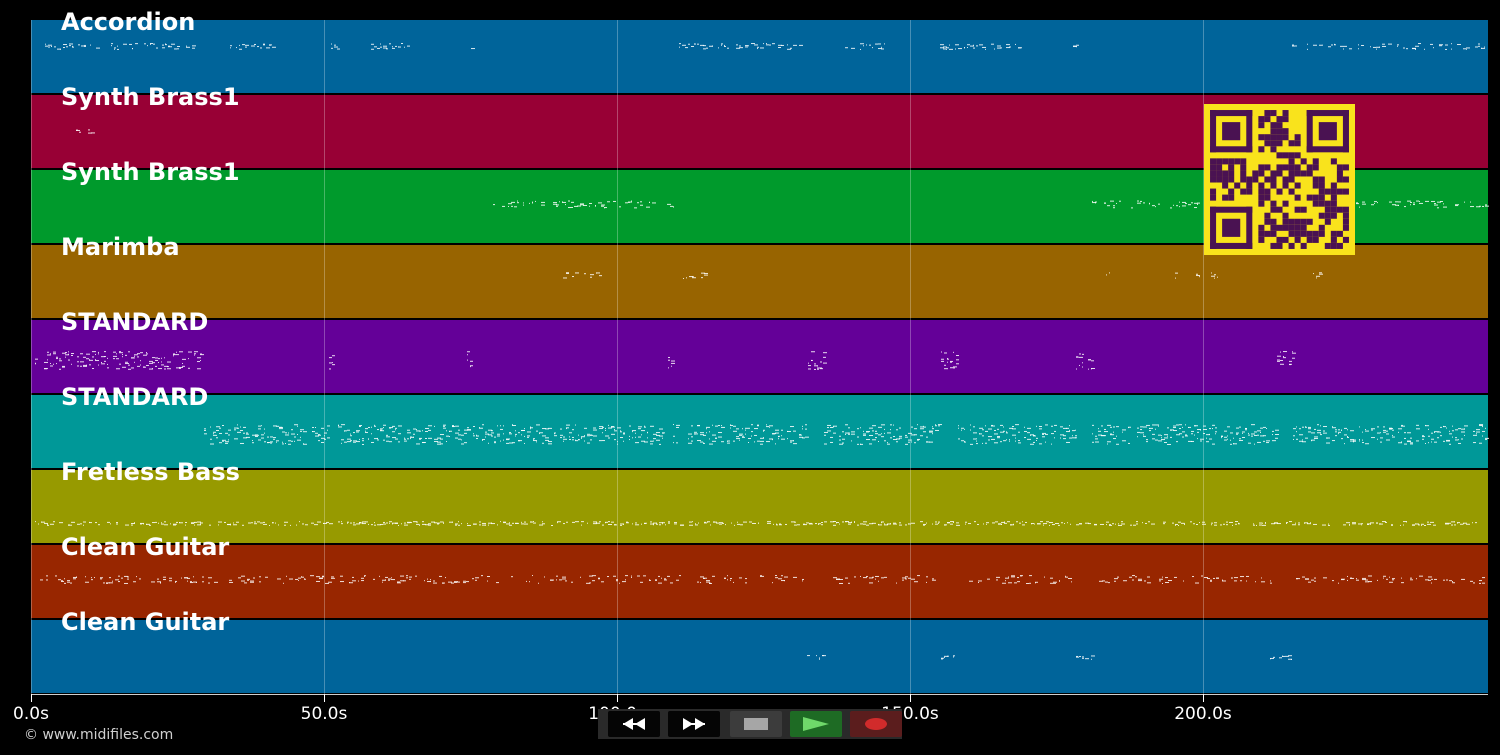  What do you see at coordinates (756, 724) in the screenshot?
I see `stop-button` at bounding box center [756, 724].